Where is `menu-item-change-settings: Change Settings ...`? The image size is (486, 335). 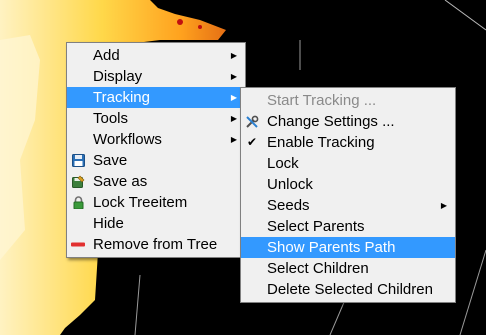 menu-item-change-settings: Change Settings ... is located at coordinates (348, 121).